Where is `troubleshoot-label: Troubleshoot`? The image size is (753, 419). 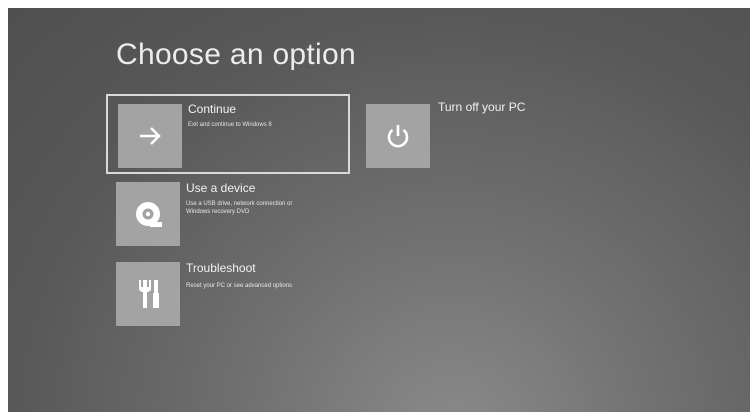 troubleshoot-label: Troubleshoot is located at coordinates (221, 268).